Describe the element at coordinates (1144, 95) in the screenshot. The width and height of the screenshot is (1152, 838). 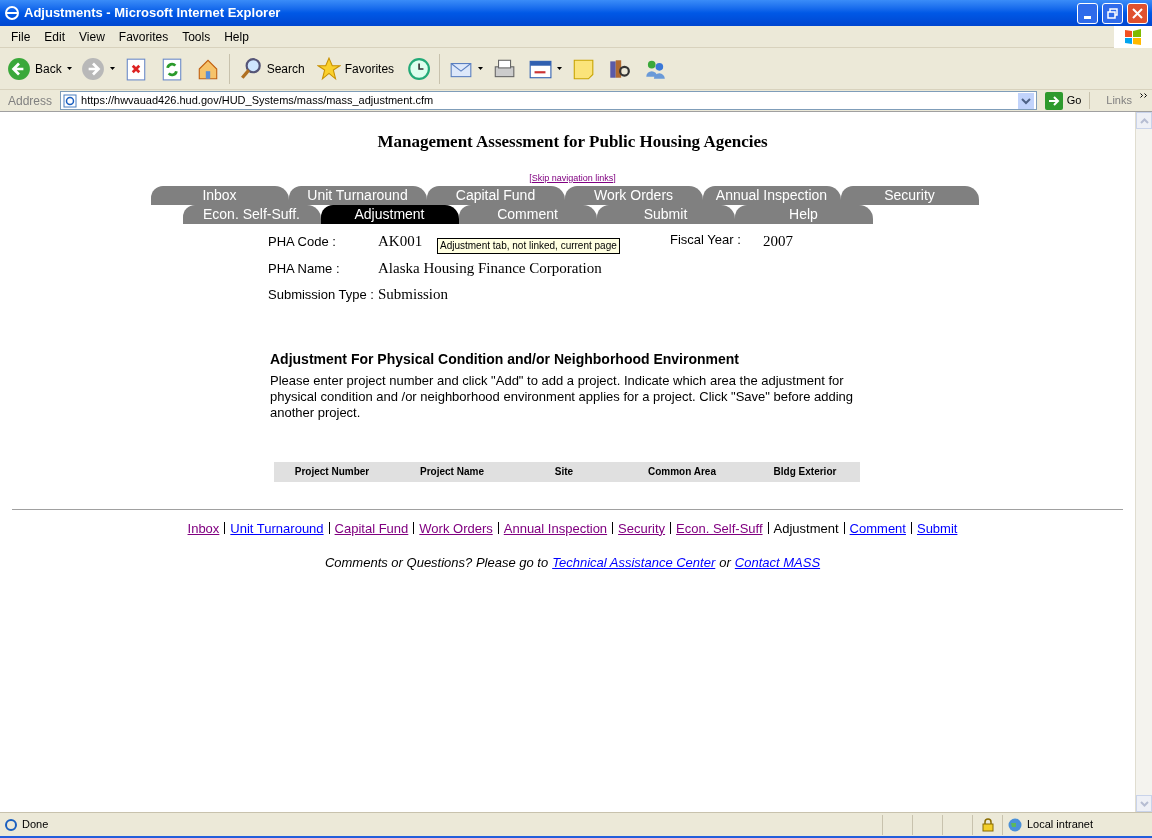
I see `chevron-icon` at that location.